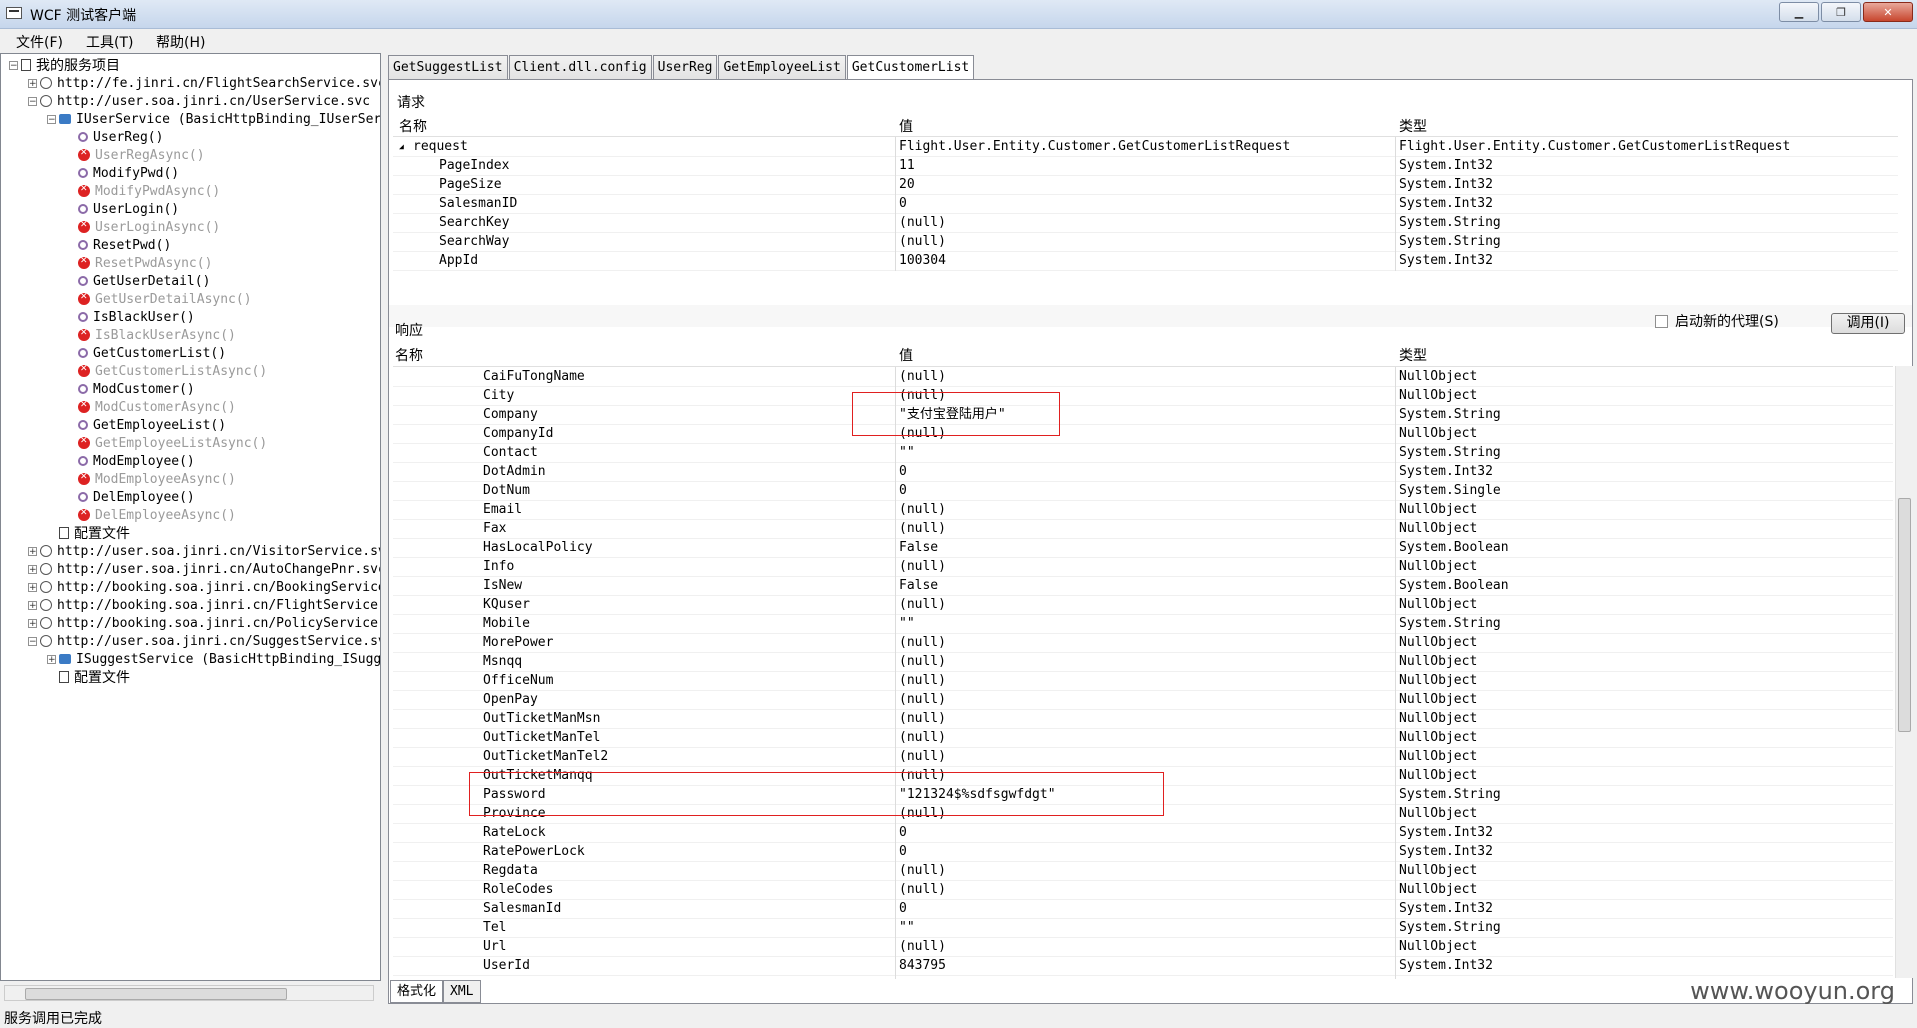  I want to click on tree-horizontal-scrollbar, so click(189, 993).